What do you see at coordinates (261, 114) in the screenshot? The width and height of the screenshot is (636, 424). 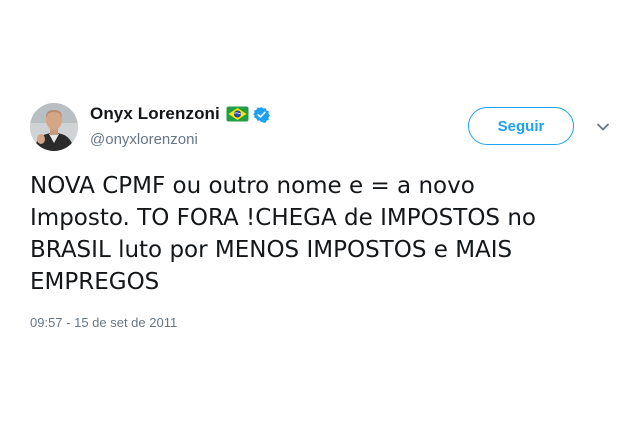 I see `verified-badge-icon` at bounding box center [261, 114].